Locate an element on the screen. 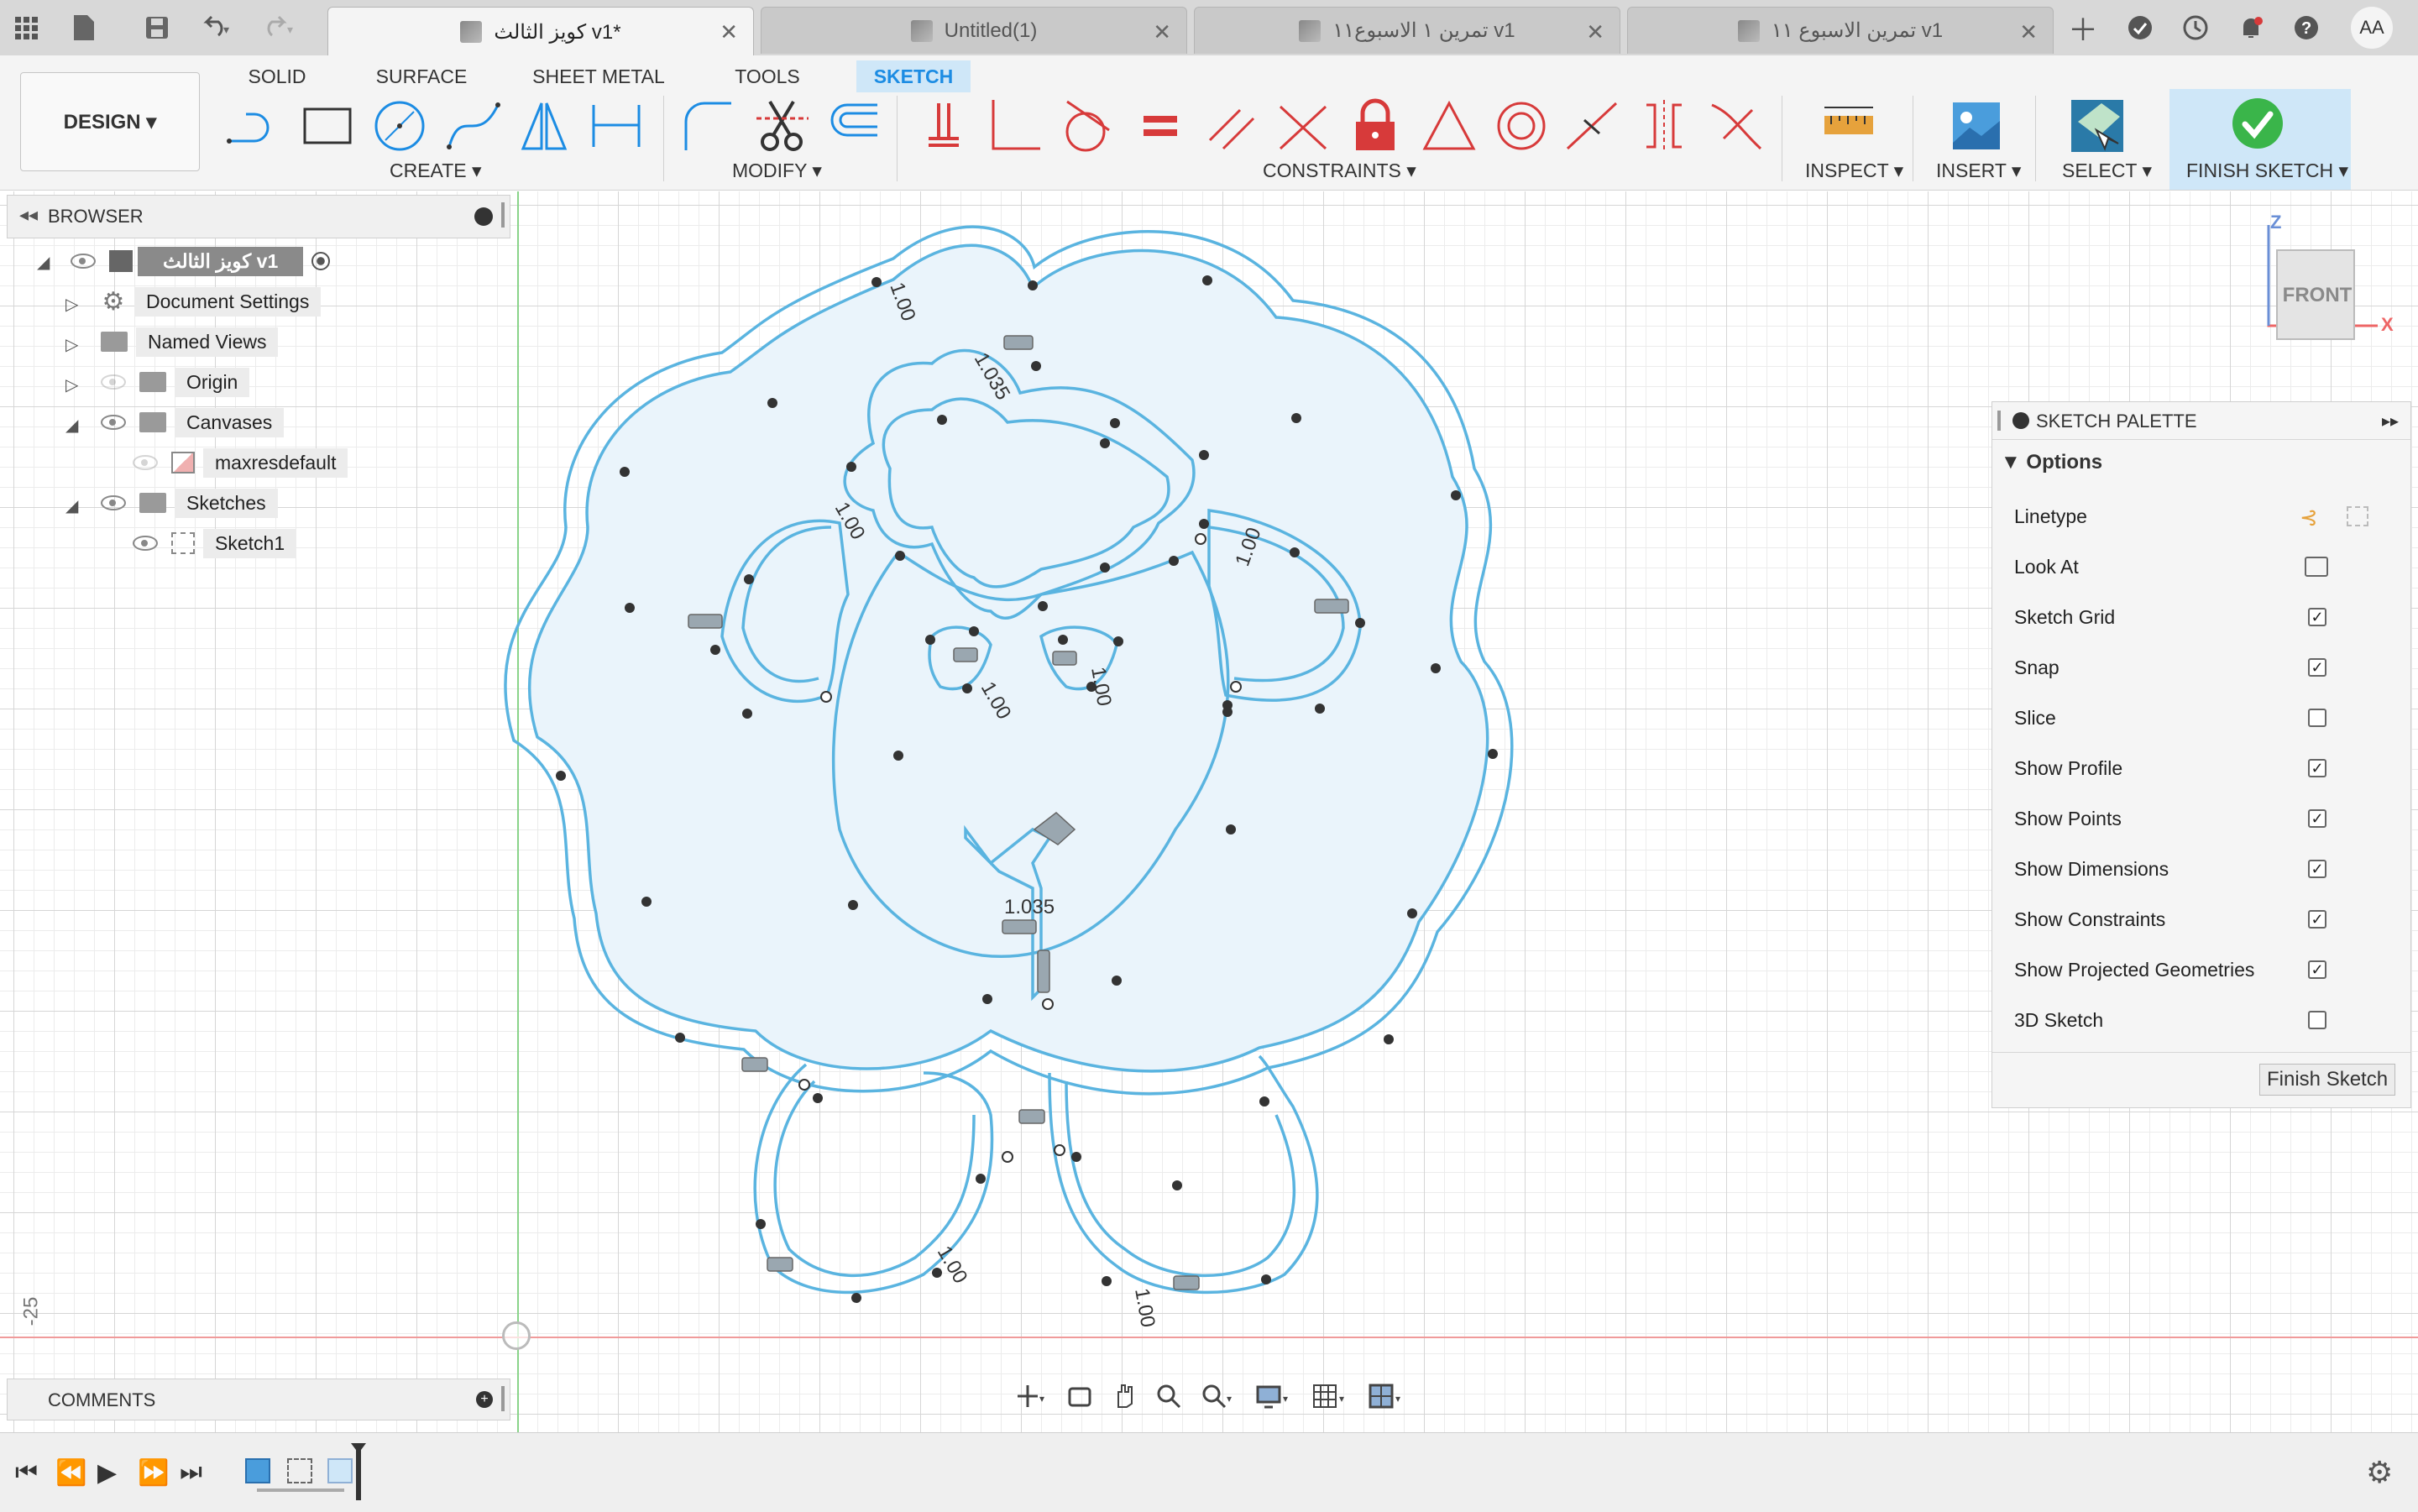 The image size is (2418, 1512). option-show-profile: Show Profile ✓ is located at coordinates (2170, 768).